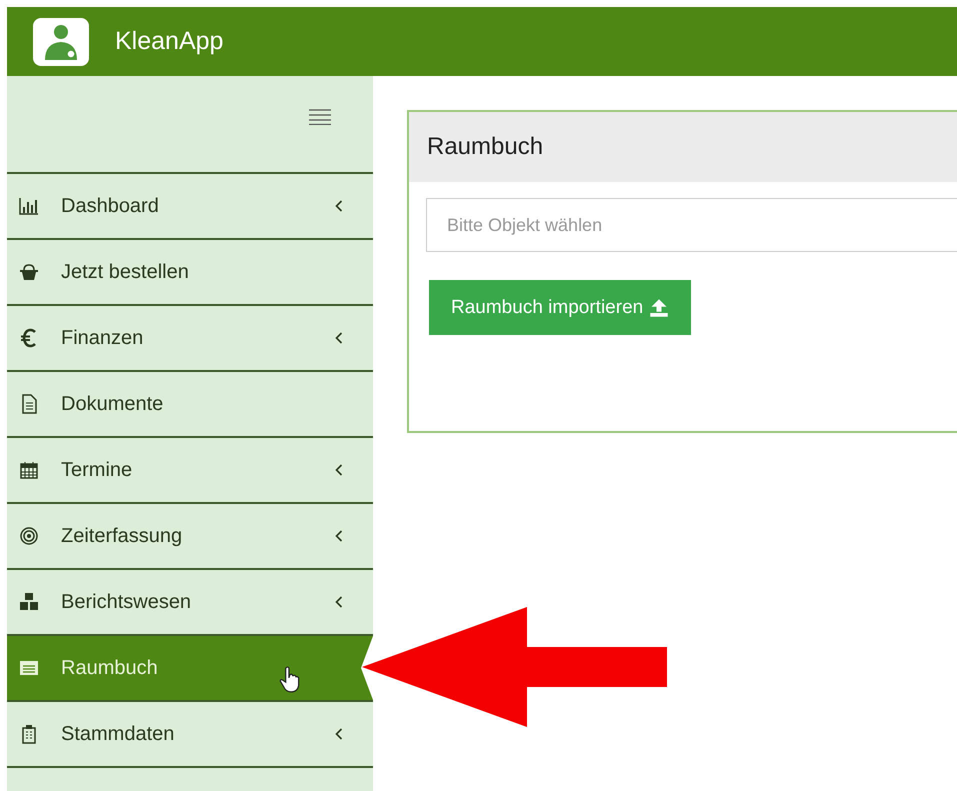 The width and height of the screenshot is (957, 791). Describe the element at coordinates (190, 669) in the screenshot. I see `sidebar-item: Raumbuch` at that location.